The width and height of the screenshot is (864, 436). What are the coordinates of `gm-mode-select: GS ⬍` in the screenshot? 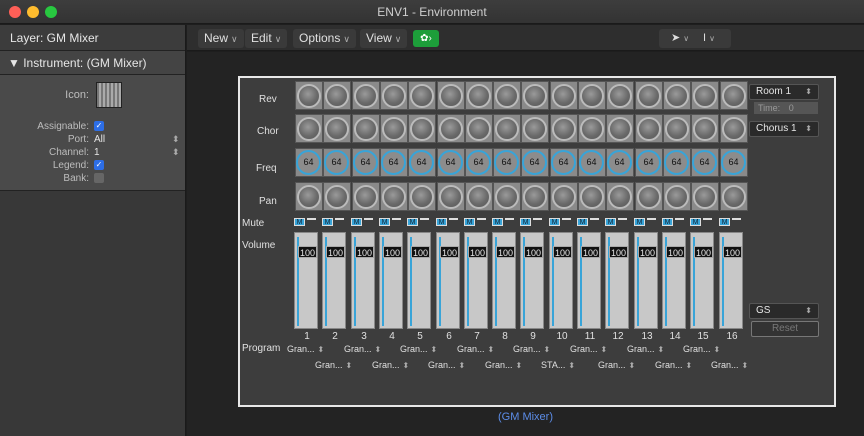 It's located at (784, 311).